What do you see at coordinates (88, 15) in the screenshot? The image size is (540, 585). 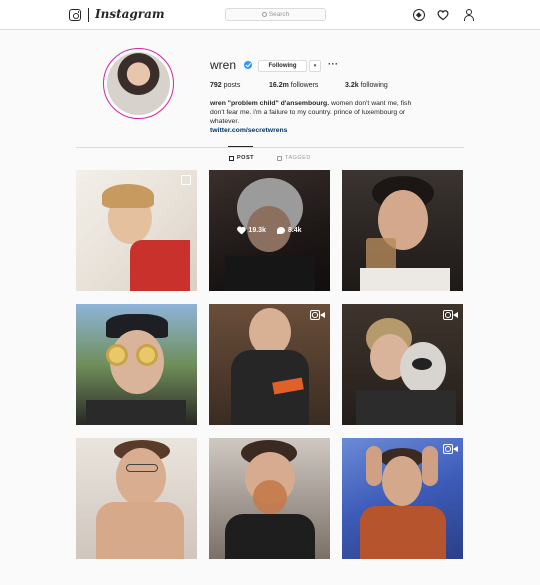 I see `logo-divider` at bounding box center [88, 15].